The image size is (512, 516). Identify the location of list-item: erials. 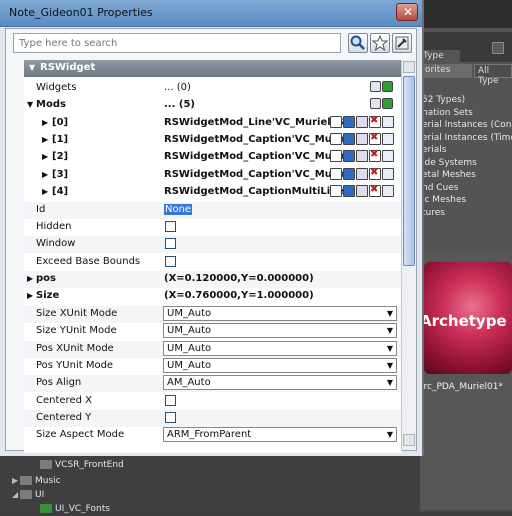
(466, 150).